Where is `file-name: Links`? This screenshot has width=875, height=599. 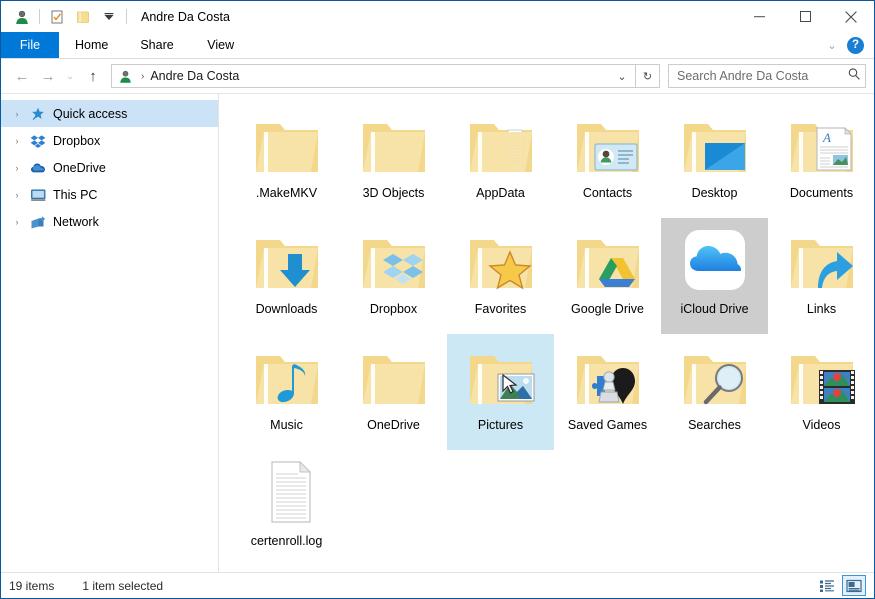
file-name: Links is located at coordinates (821, 309).